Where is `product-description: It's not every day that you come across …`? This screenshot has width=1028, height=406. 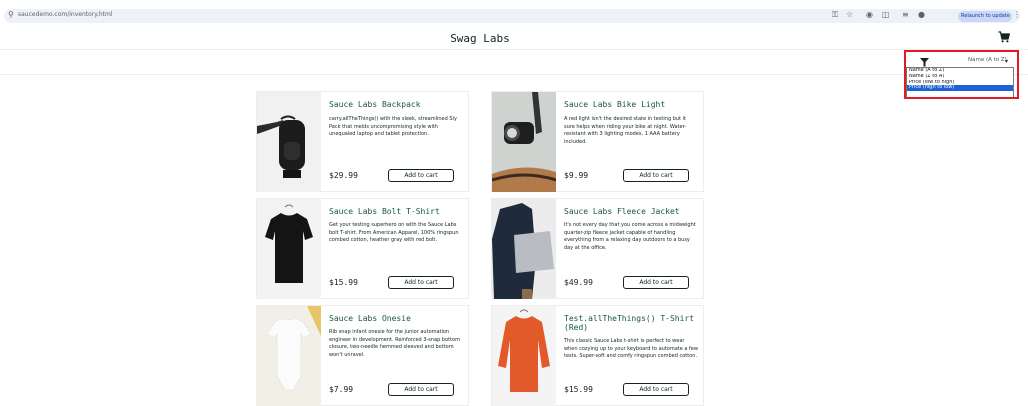 product-description: It's not every day that you come across … is located at coordinates (630, 236).